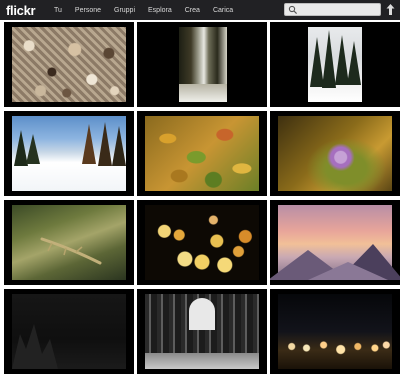  I want to click on photo-shells, so click(69, 64).